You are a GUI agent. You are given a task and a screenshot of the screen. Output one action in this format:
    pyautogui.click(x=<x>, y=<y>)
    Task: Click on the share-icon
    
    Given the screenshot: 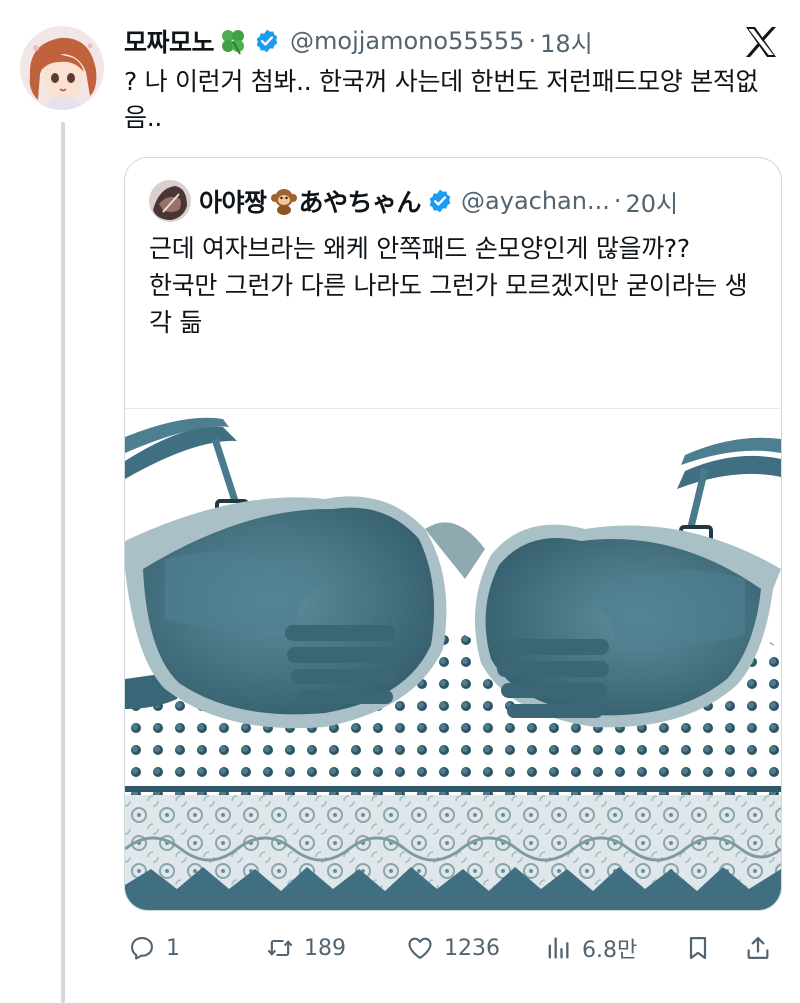 What is the action you would take?
    pyautogui.click(x=758, y=948)
    